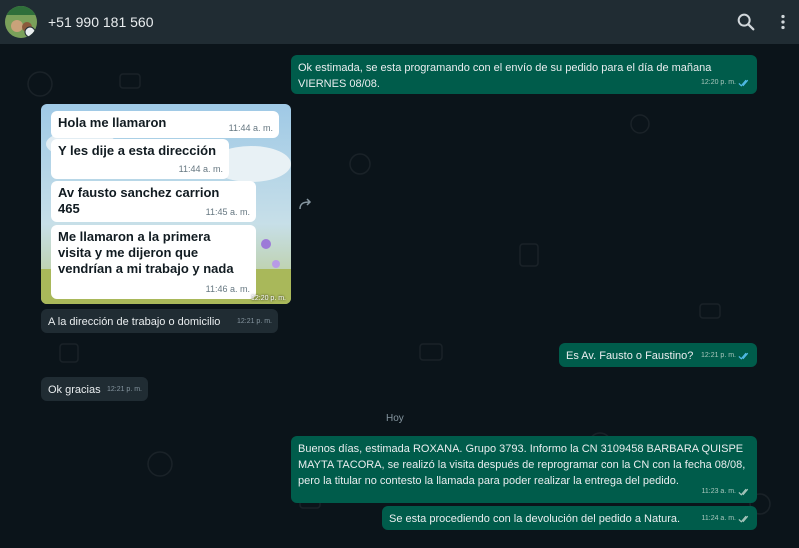 Image resolution: width=799 pixels, height=548 pixels. I want to click on inner-bubble: Y les dije a esta dirección 11:44 a. m., so click(140, 159).